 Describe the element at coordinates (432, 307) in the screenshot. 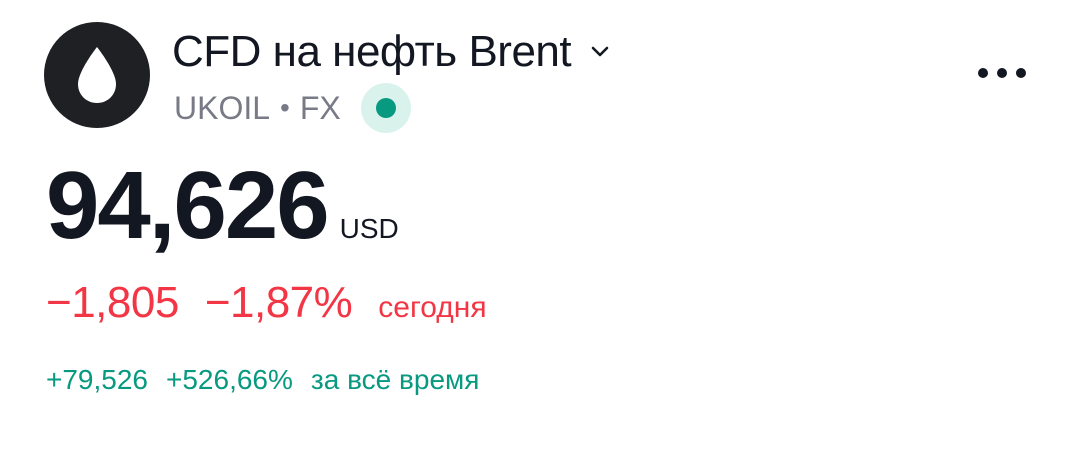

I see `daily-change-period: сегодня` at that location.